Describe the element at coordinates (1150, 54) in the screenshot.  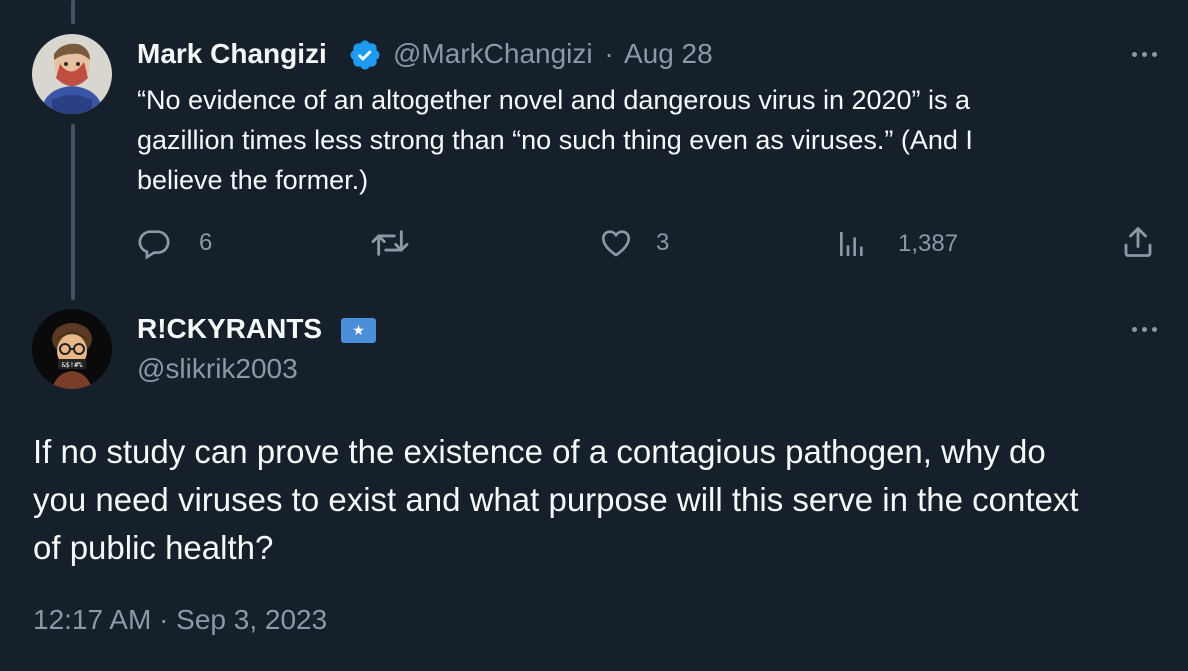
I see `parent-more-button` at that location.